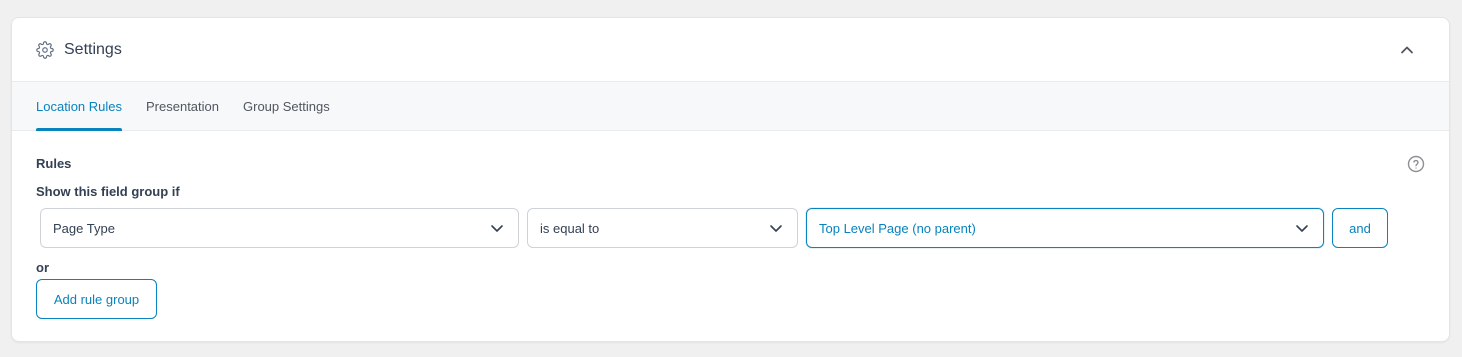 Image resolution: width=1462 pixels, height=357 pixels. I want to click on chevron-up-icon, so click(1407, 50).